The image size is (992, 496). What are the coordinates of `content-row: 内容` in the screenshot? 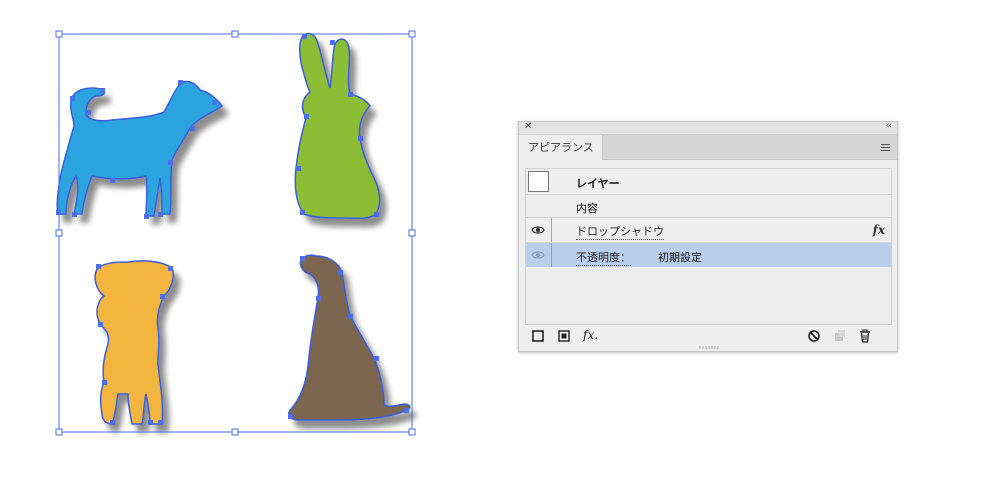 It's located at (708, 206).